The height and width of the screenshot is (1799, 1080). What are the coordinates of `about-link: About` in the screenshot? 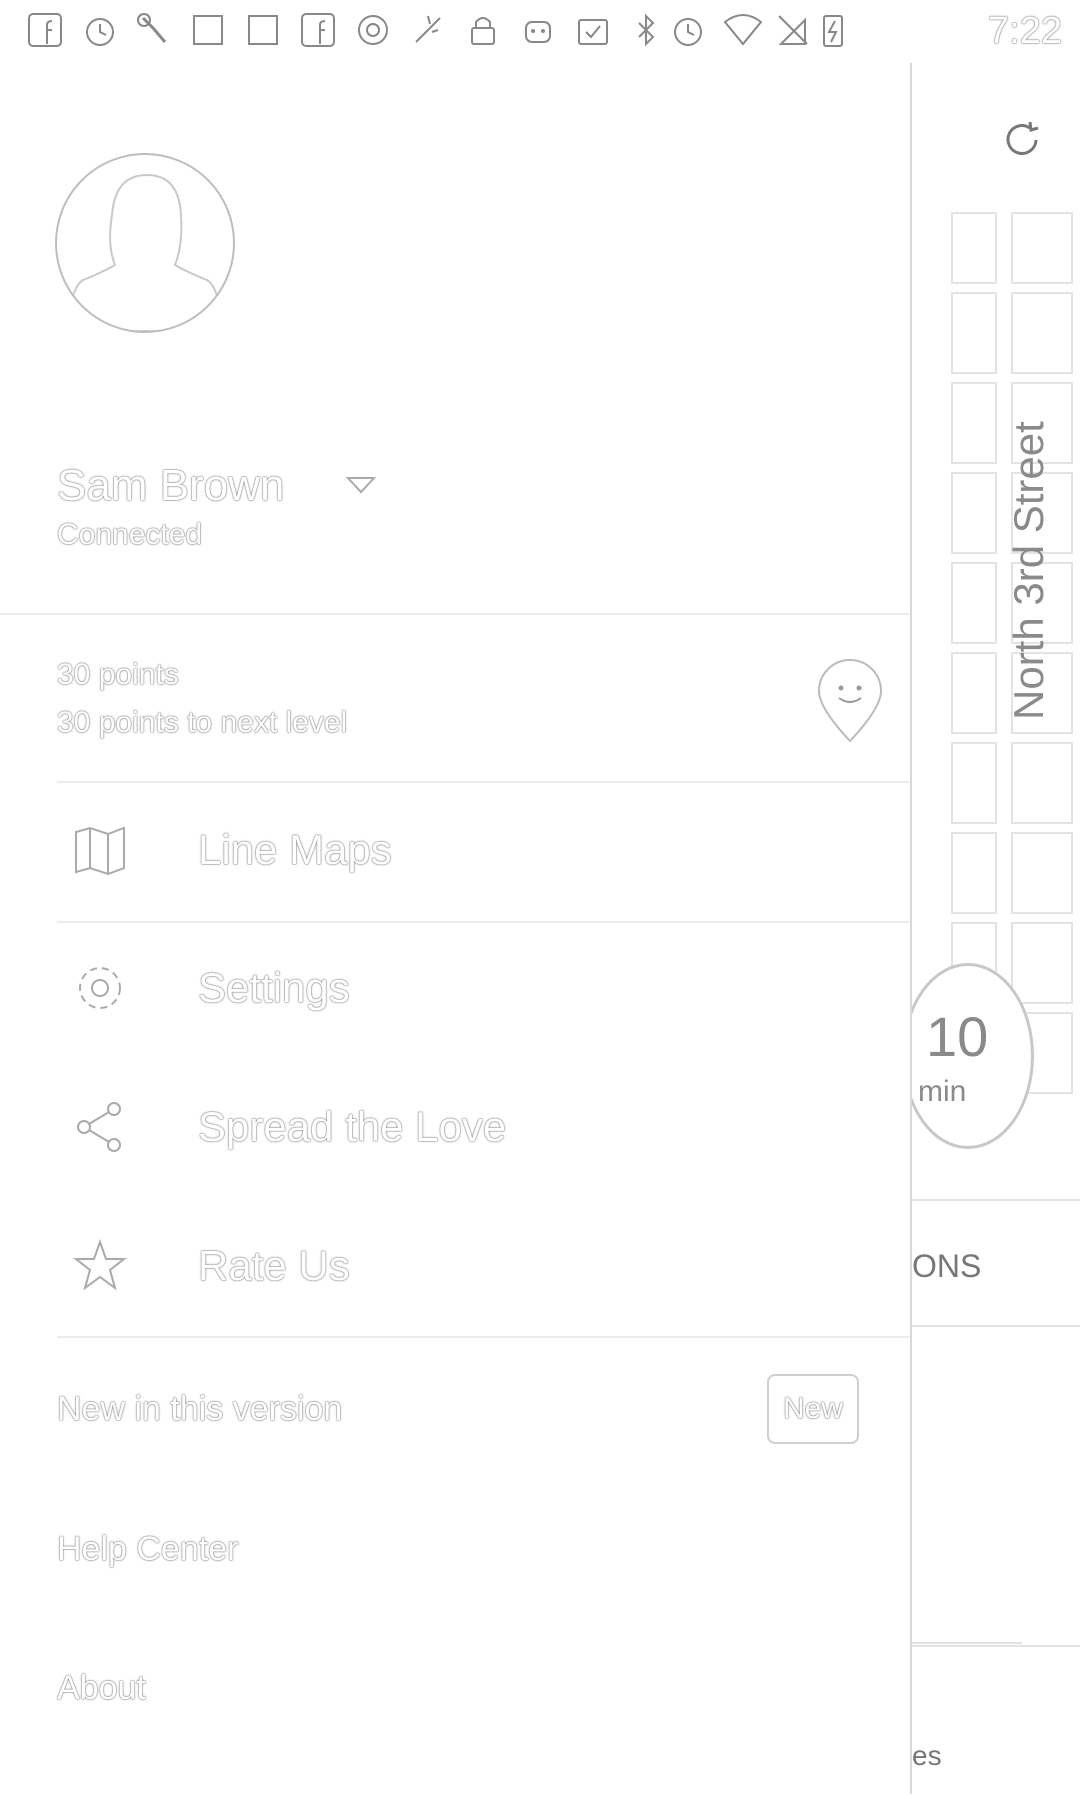 It's located at (101, 1688).